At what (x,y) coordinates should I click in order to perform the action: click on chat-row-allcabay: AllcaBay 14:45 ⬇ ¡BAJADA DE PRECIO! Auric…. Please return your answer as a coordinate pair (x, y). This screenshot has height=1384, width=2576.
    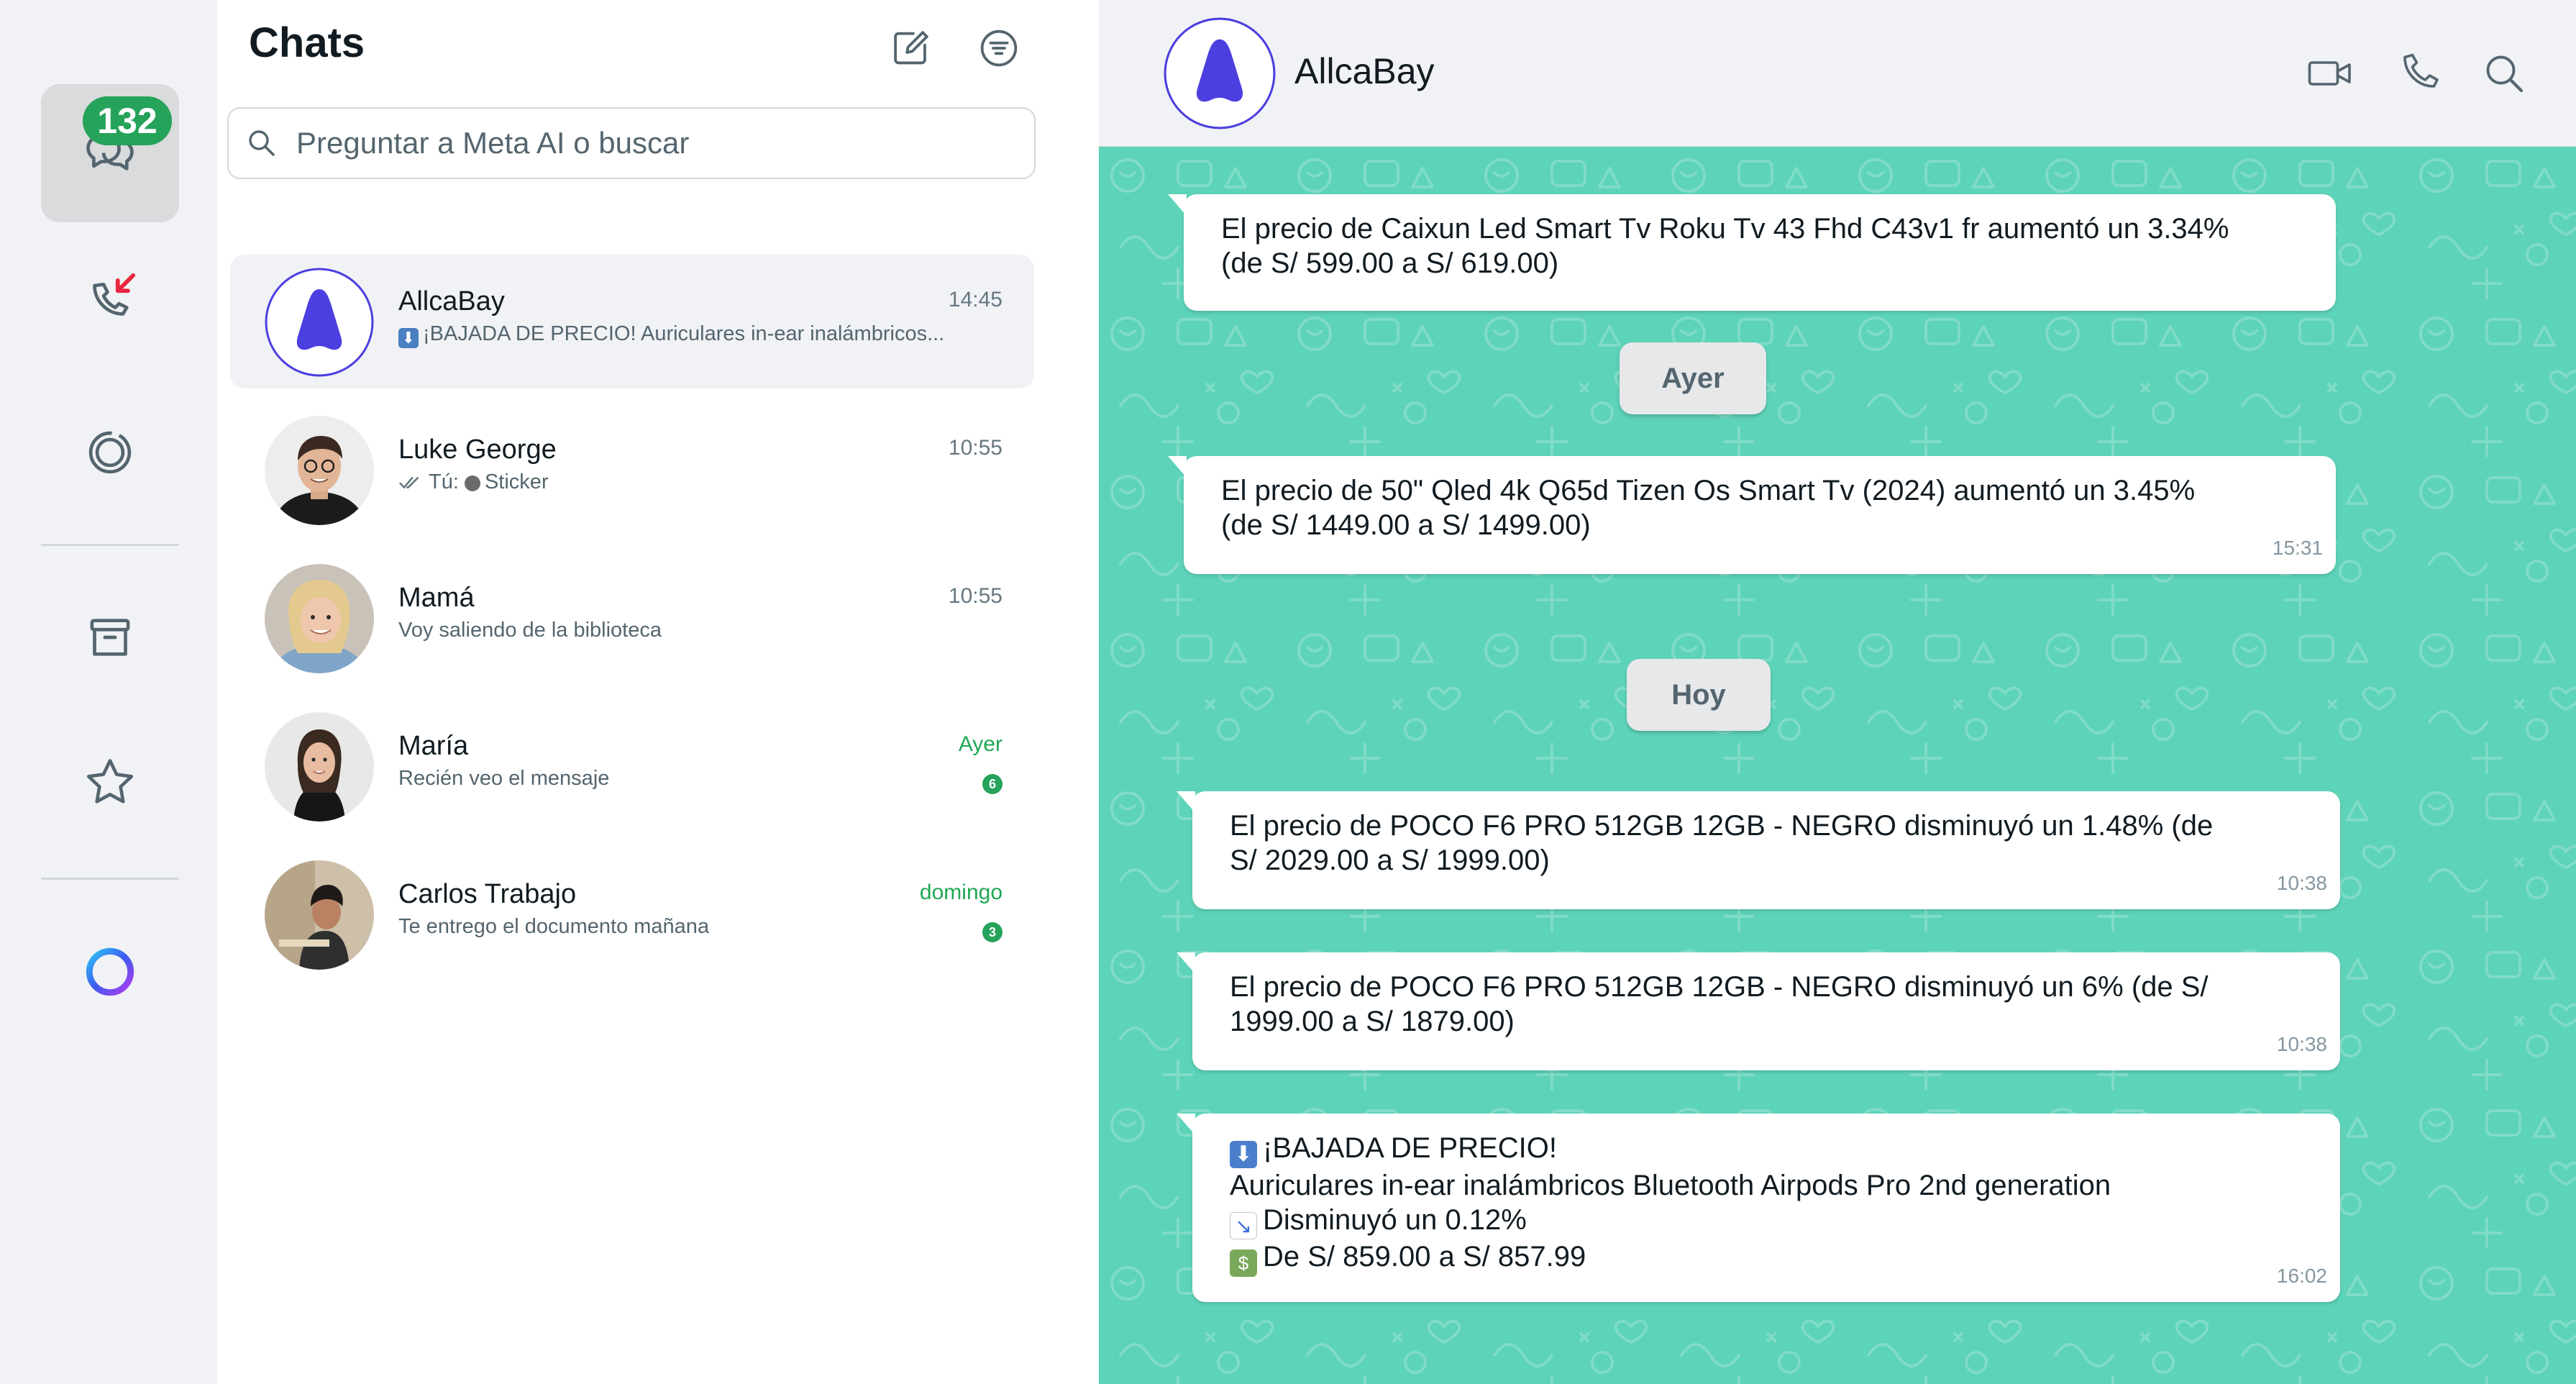
    Looking at the image, I should click on (632, 322).